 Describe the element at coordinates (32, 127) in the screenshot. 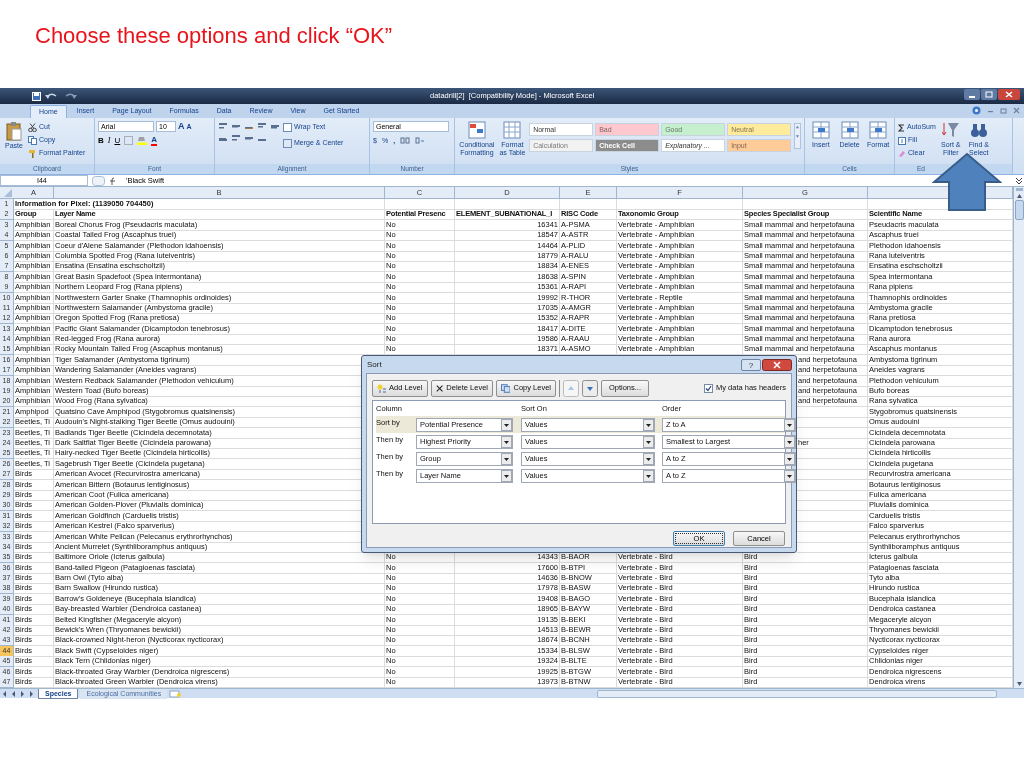

I see `scissors-icon` at that location.